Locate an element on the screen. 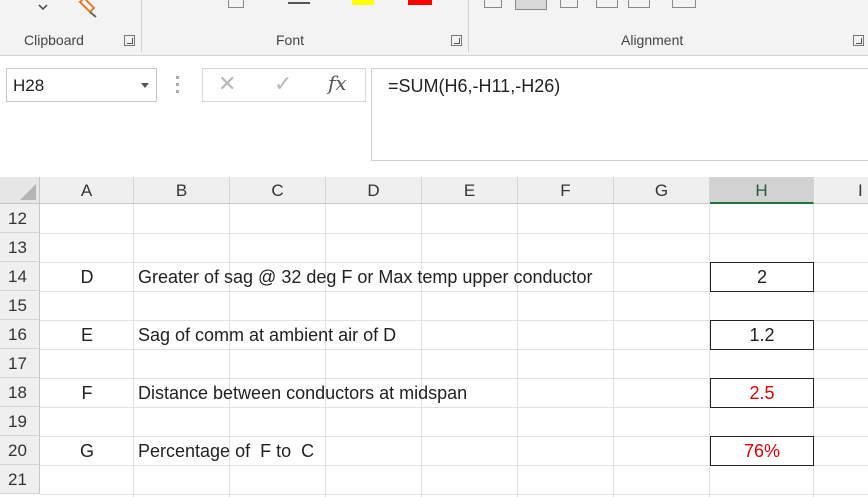  fill-color-icon is located at coordinates (363, 2).